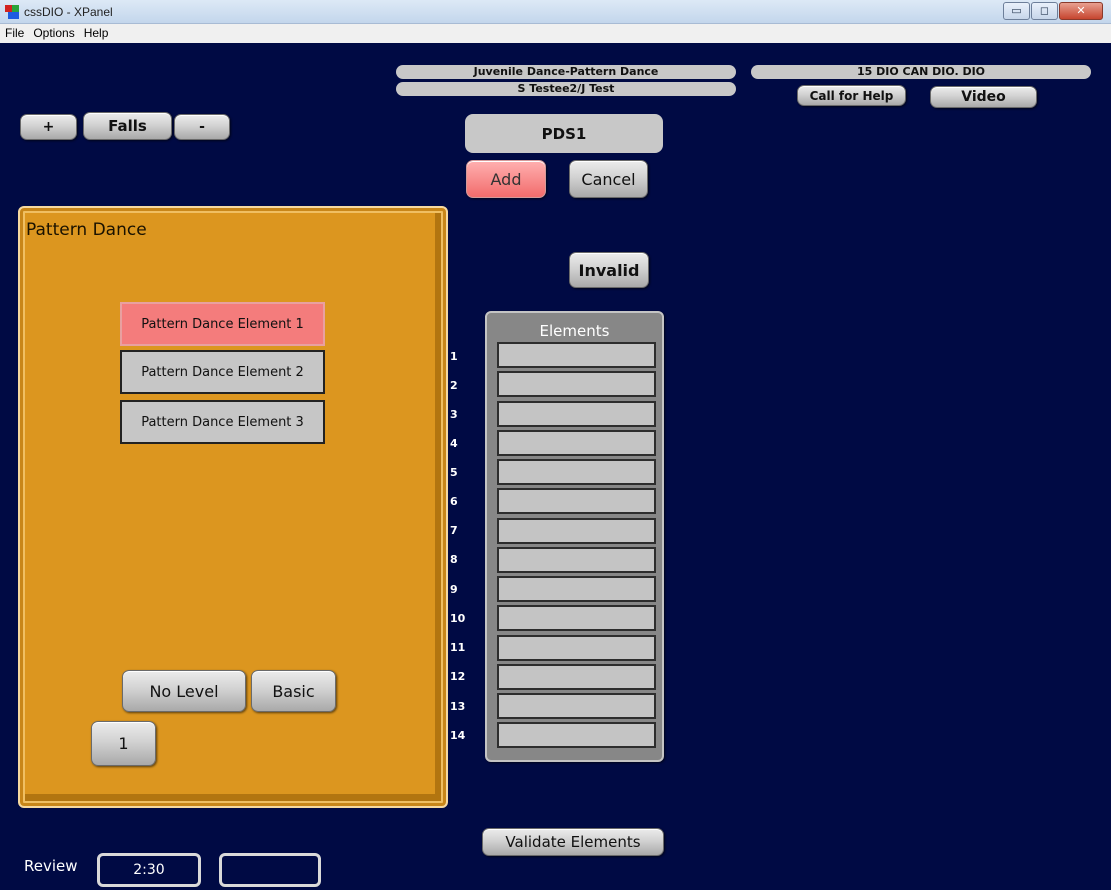 Image resolution: width=1111 pixels, height=890 pixels. What do you see at coordinates (566, 89) in the screenshot?
I see `skater-names: S Testee2/J Test` at bounding box center [566, 89].